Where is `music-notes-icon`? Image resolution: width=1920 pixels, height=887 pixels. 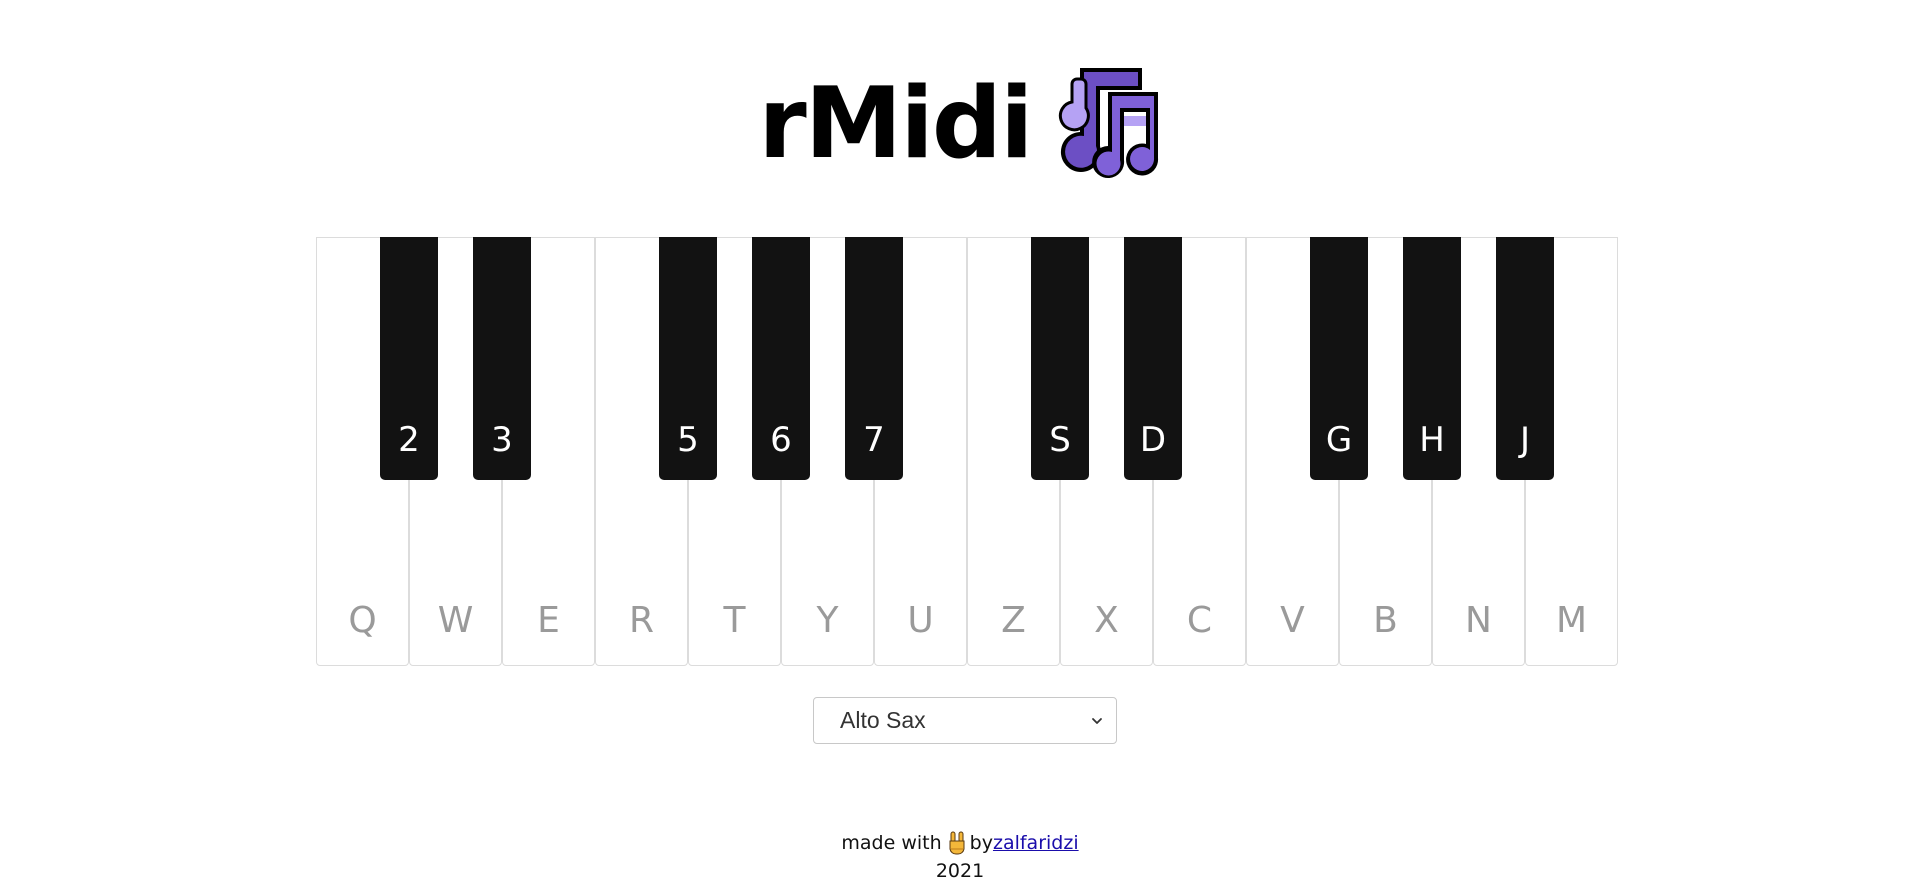 music-notes-icon is located at coordinates (1108, 123).